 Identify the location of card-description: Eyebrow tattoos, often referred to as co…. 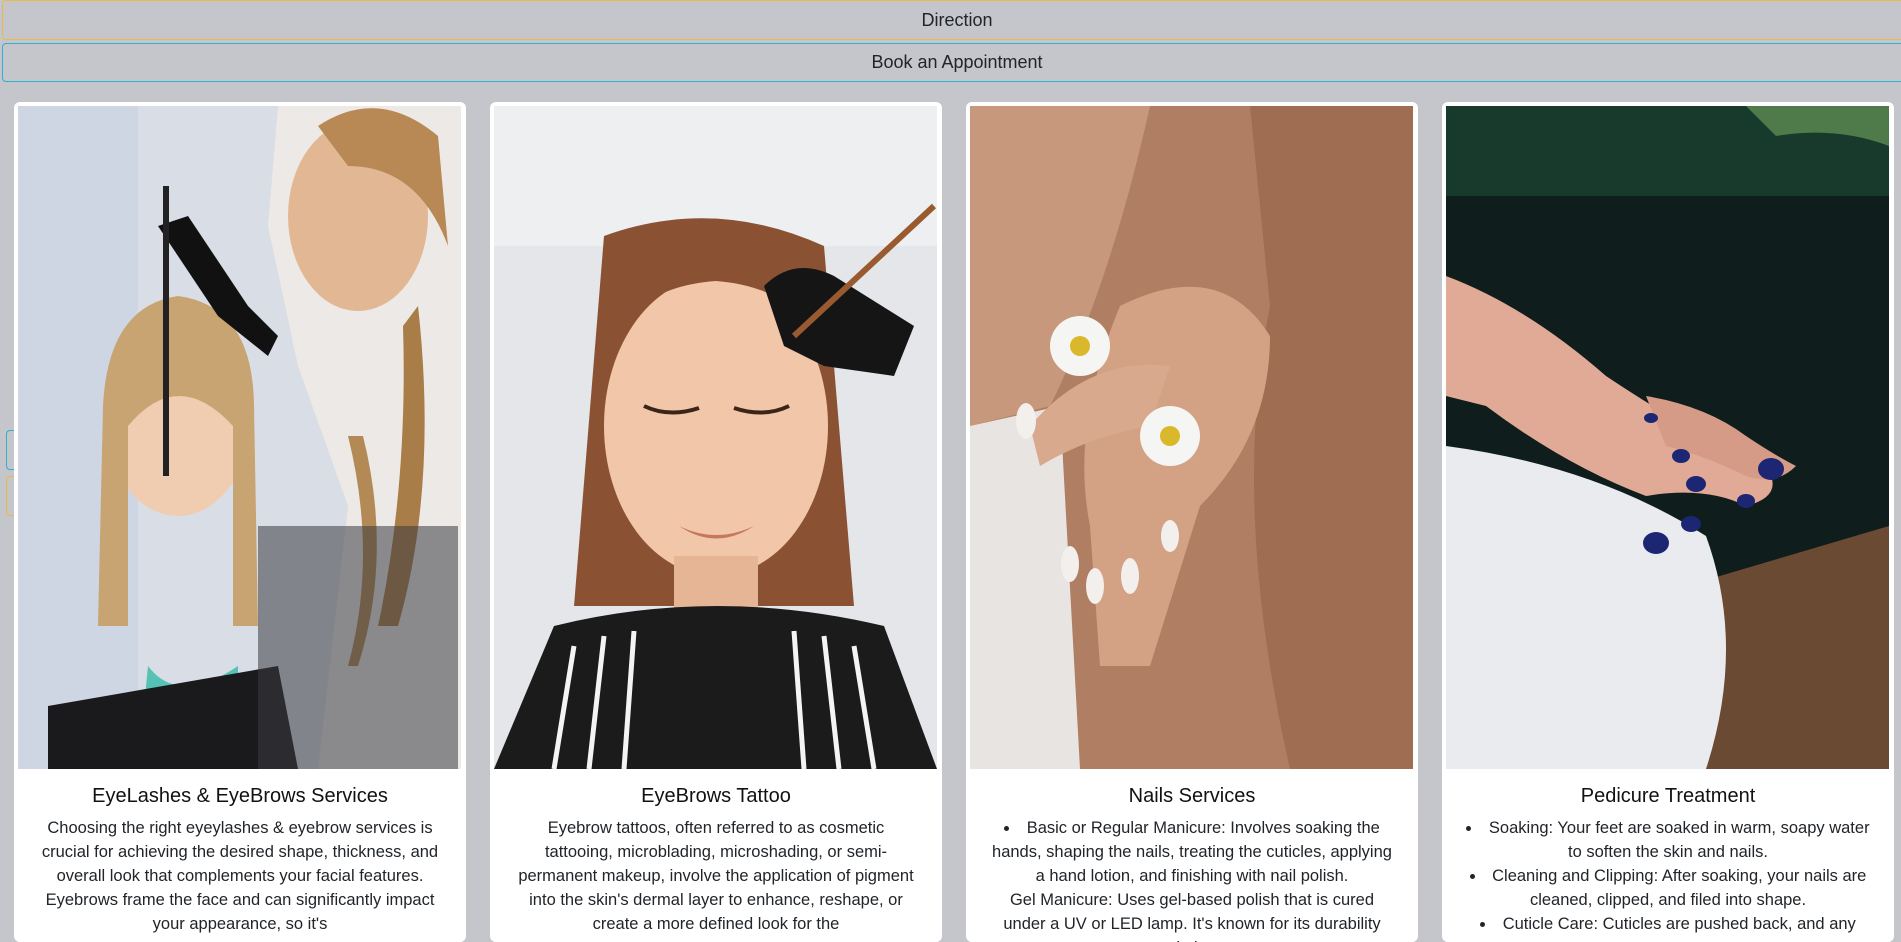
(716, 876).